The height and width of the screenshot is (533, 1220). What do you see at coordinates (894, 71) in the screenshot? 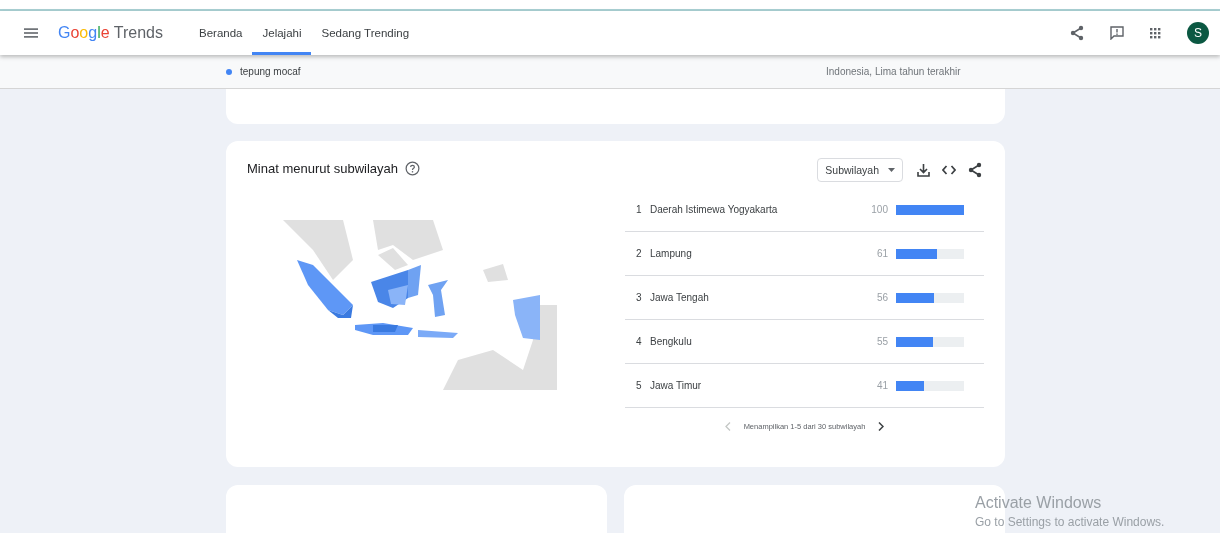
I see `scope-text: Indonesia, Lima tahun terakhir` at bounding box center [894, 71].